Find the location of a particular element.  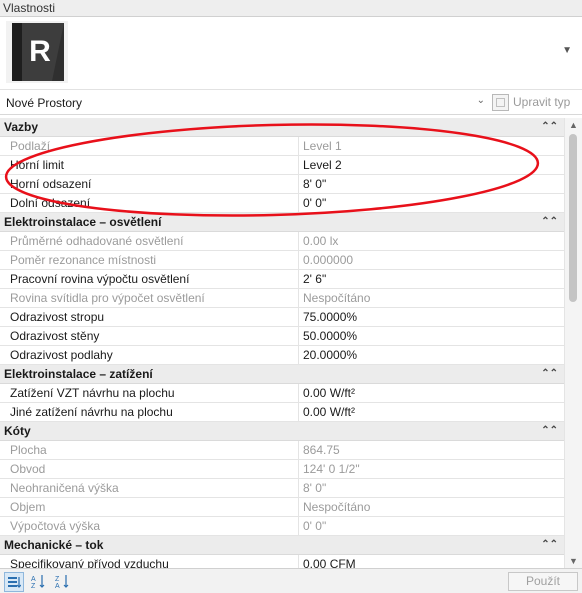

element-preview-area: R ▼ is located at coordinates (291, 53).